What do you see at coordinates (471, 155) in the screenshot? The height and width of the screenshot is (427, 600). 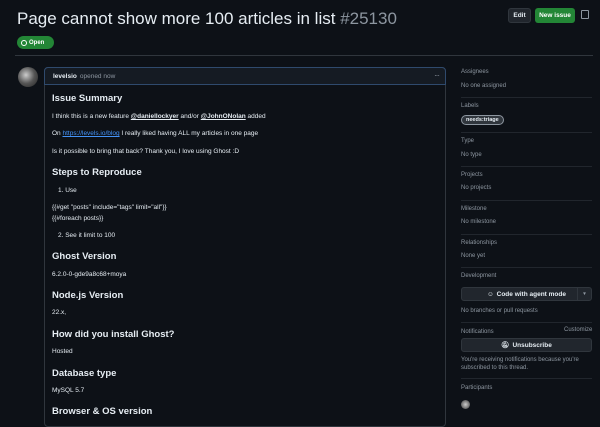 I see `type-value: No type` at bounding box center [471, 155].